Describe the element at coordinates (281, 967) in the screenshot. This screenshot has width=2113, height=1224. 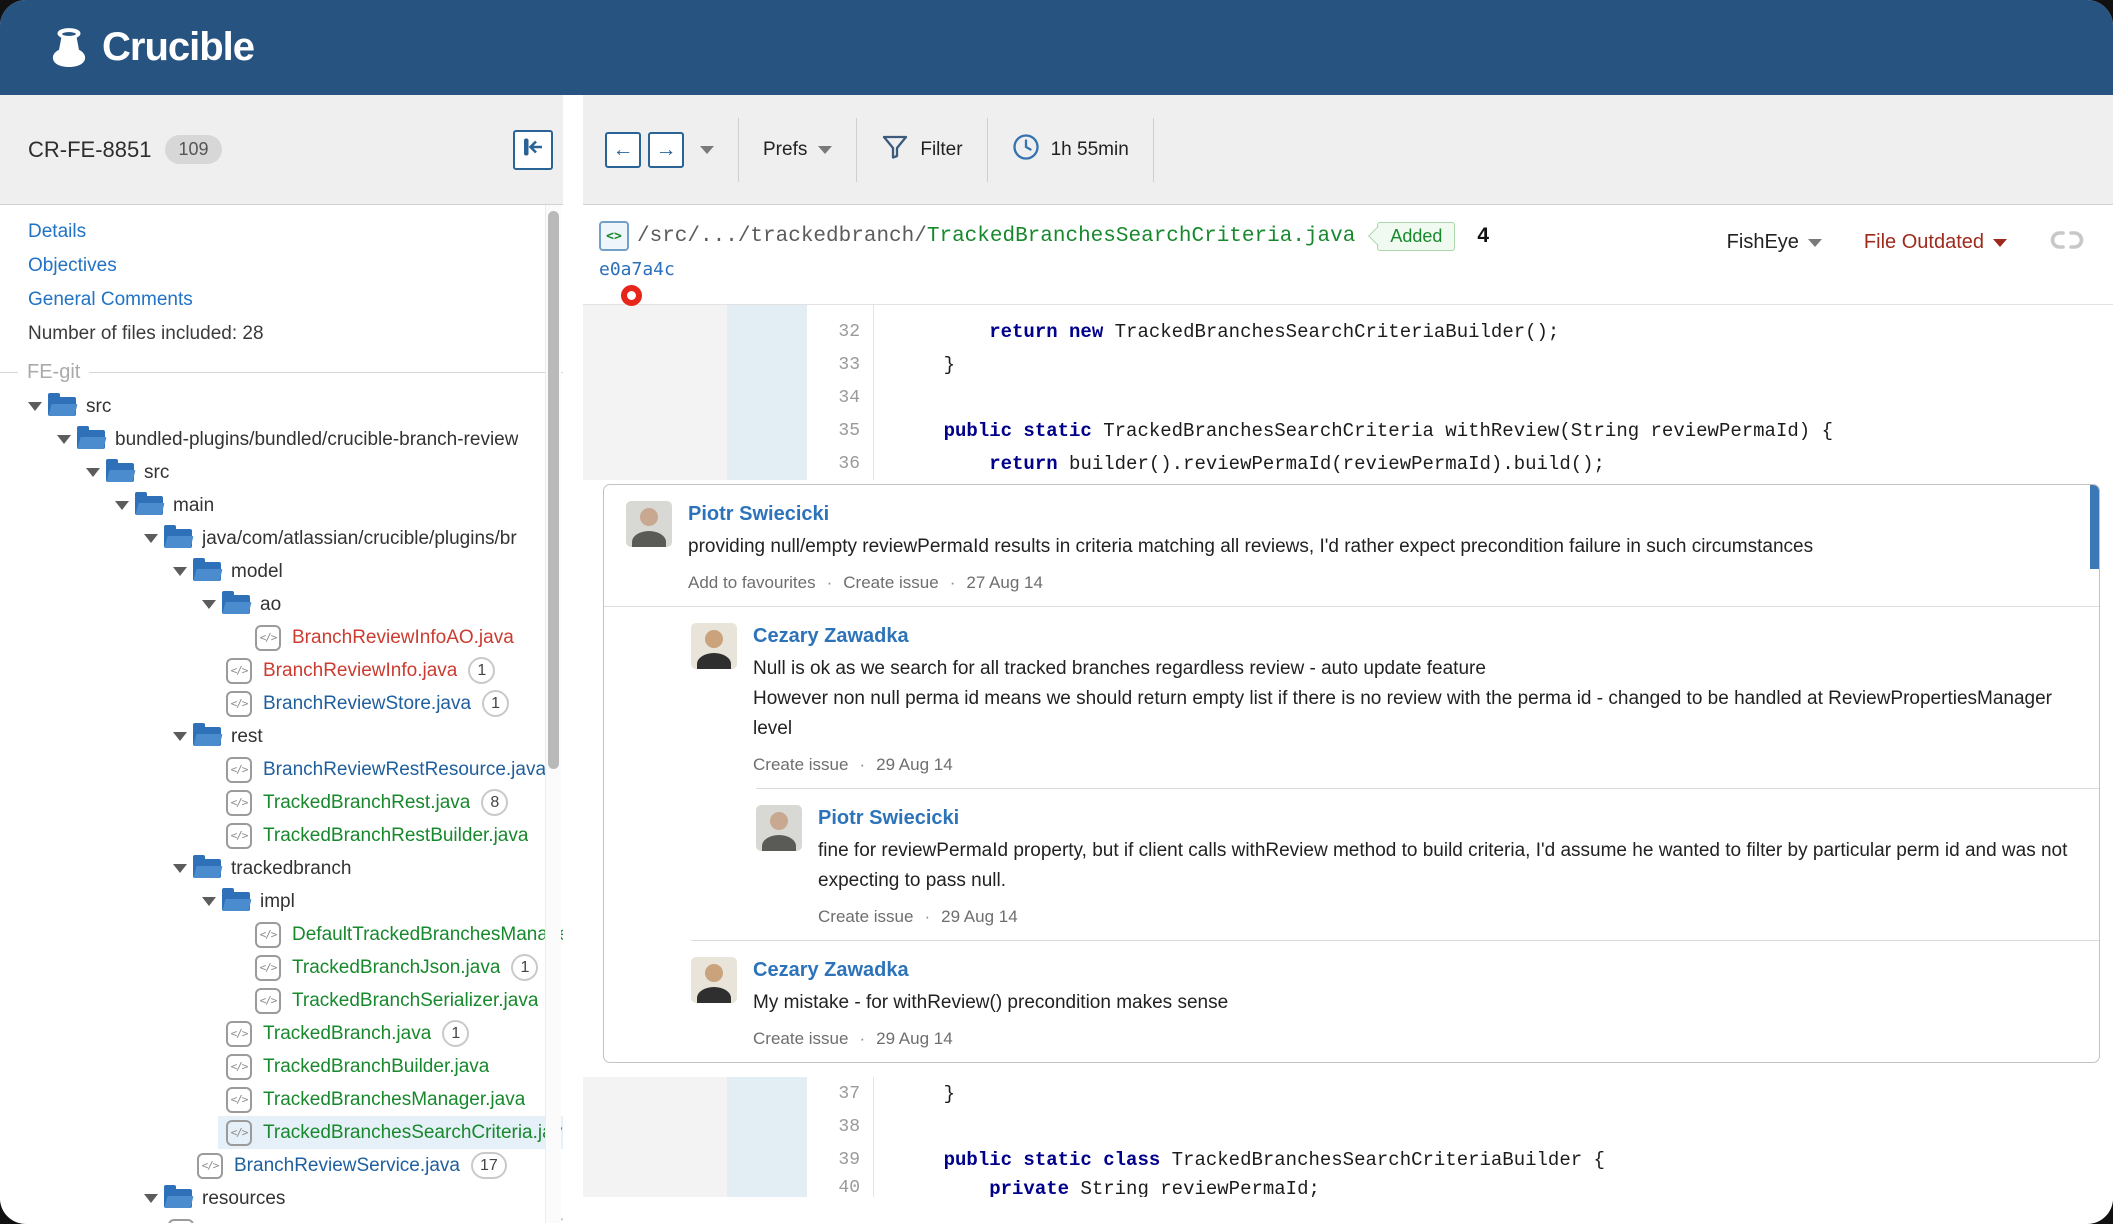
I see `tree-file-trackedbranchjson: TrackedBranchJson.java1` at that location.